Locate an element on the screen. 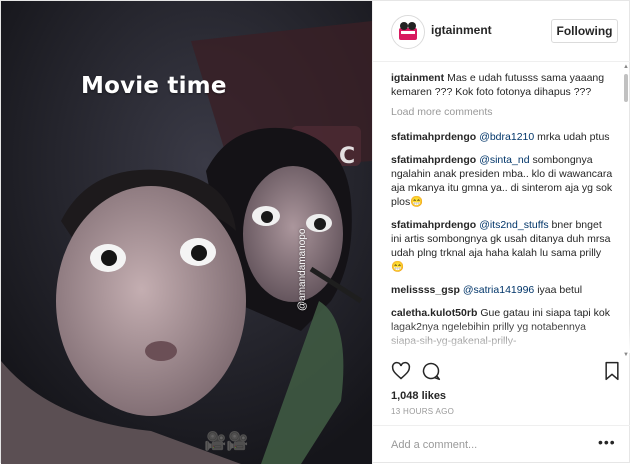 The width and height of the screenshot is (630, 464). bookmark-icon is located at coordinates (612, 373).